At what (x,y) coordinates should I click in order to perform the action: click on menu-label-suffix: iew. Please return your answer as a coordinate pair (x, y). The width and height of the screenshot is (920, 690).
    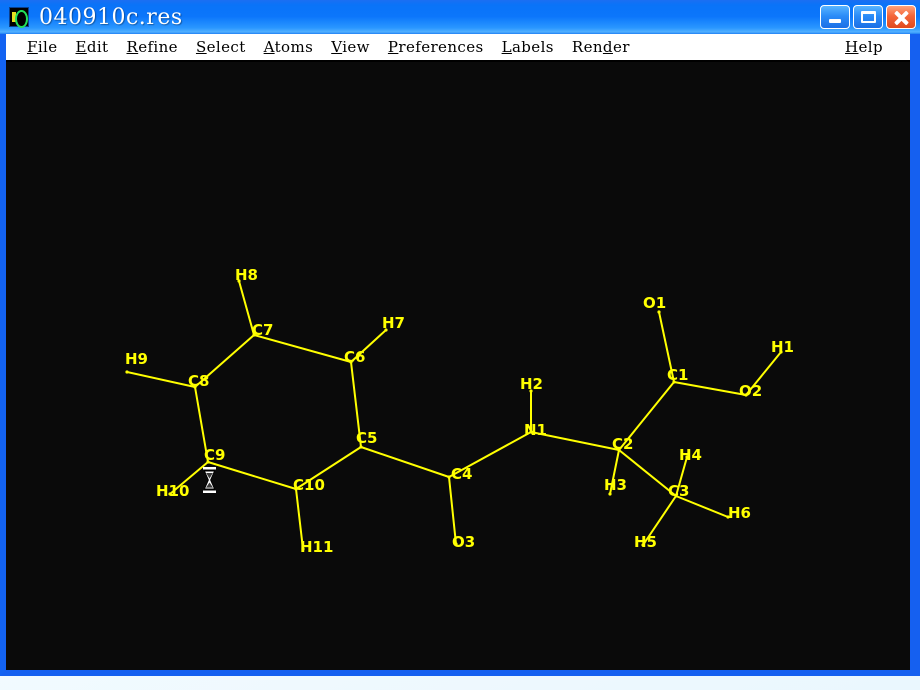
    Looking at the image, I should click on (356, 47).